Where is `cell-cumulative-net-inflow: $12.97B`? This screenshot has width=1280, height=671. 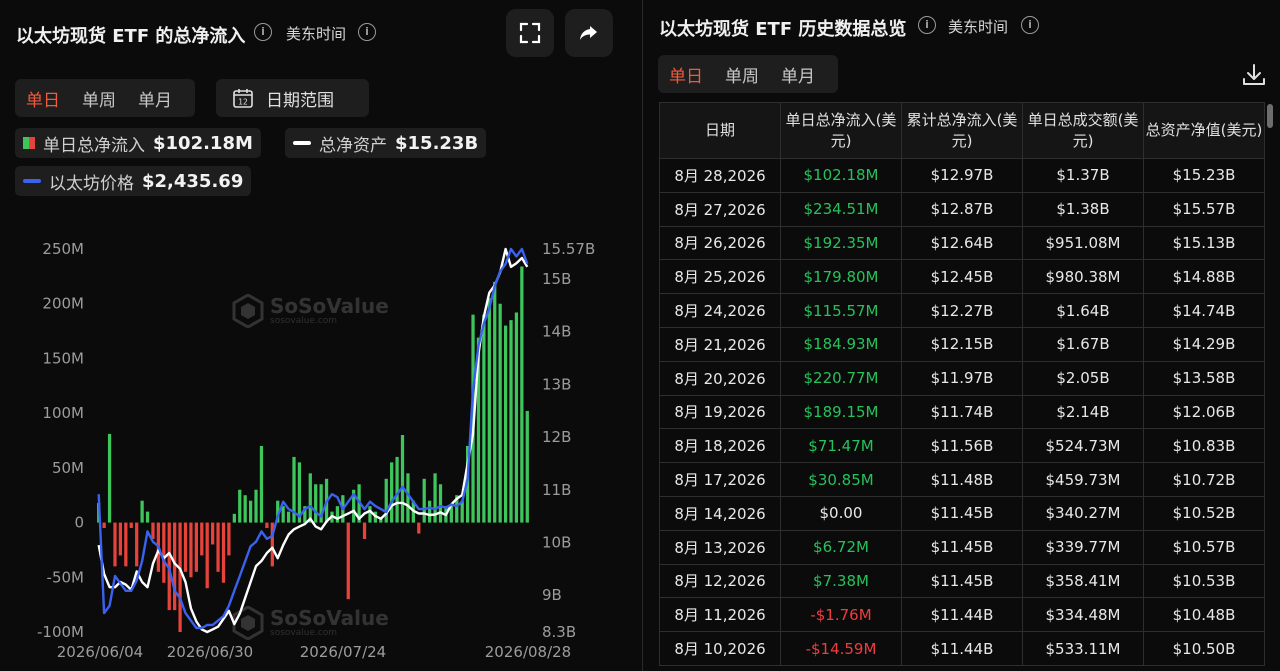
cell-cumulative-net-inflow: $12.97B is located at coordinates (962, 175).